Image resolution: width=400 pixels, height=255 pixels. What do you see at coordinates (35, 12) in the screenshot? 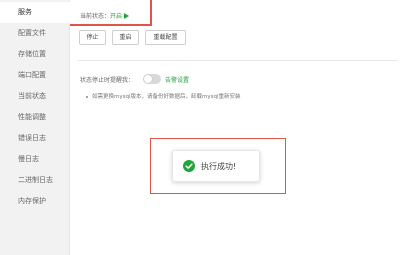
I see `sidebar-item-service: 服务` at bounding box center [35, 12].